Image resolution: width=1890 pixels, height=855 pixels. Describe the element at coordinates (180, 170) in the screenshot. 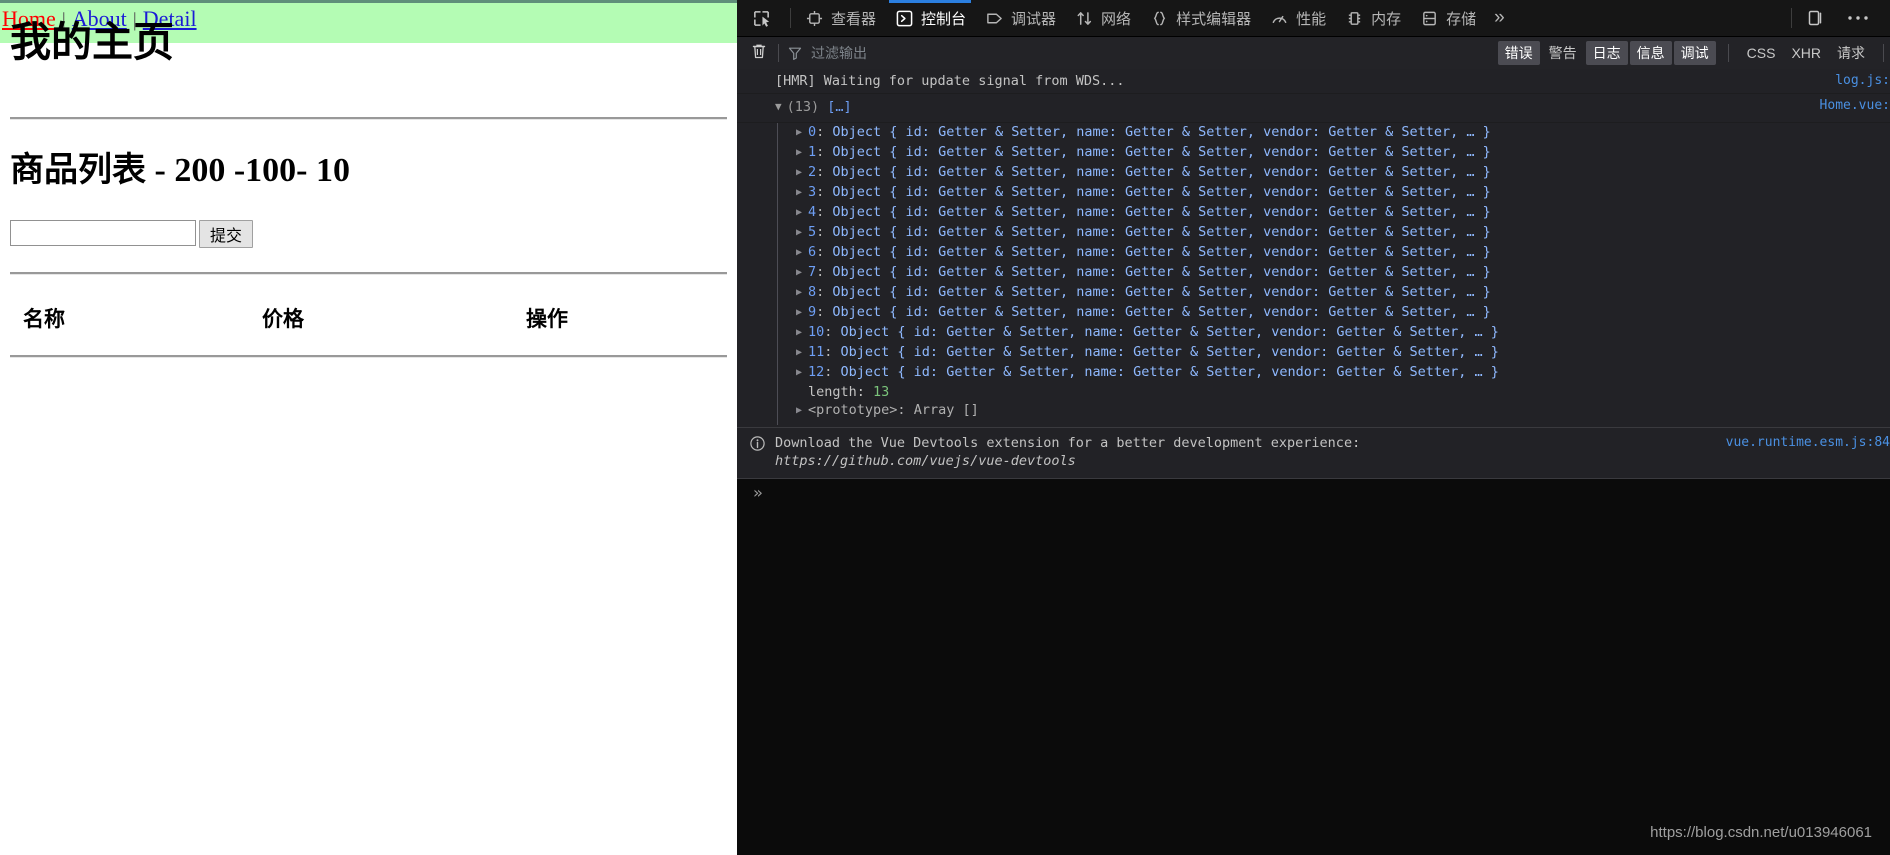

I see `product-list-heading: 商品列表 - 200 -100- 10` at that location.